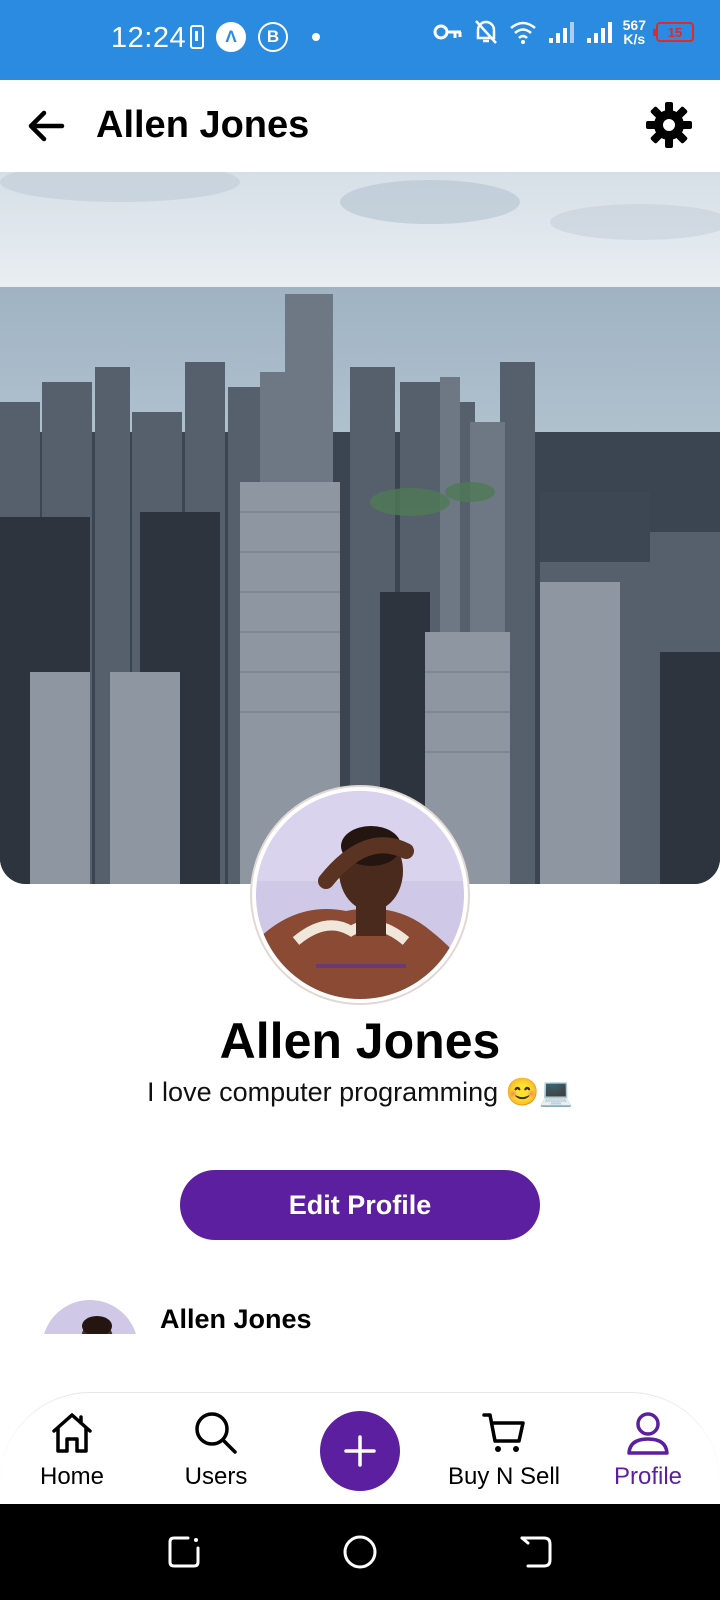  What do you see at coordinates (485, 32) in the screenshot?
I see `mute-bell-icon` at bounding box center [485, 32].